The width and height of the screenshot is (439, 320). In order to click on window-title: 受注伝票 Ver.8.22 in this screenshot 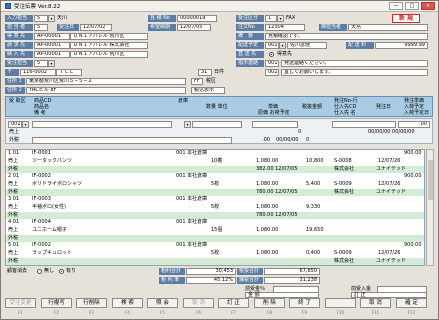, I will do `click(37, 7)`.